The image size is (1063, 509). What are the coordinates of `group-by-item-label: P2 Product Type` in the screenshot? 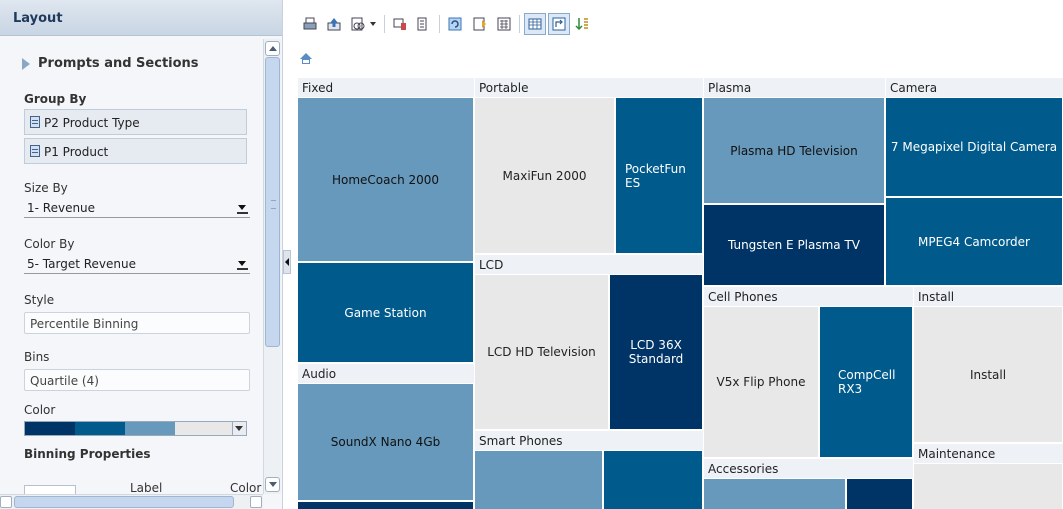 It's located at (92, 123).